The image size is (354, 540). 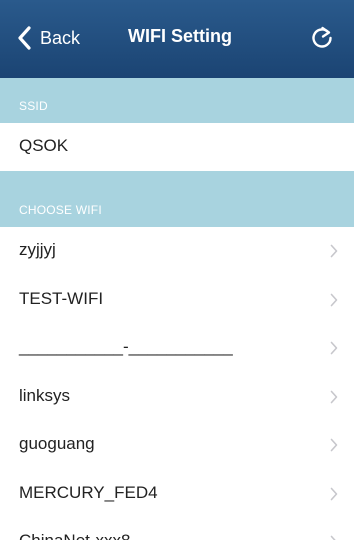 What do you see at coordinates (322, 38) in the screenshot?
I see `refresh-icon` at bounding box center [322, 38].